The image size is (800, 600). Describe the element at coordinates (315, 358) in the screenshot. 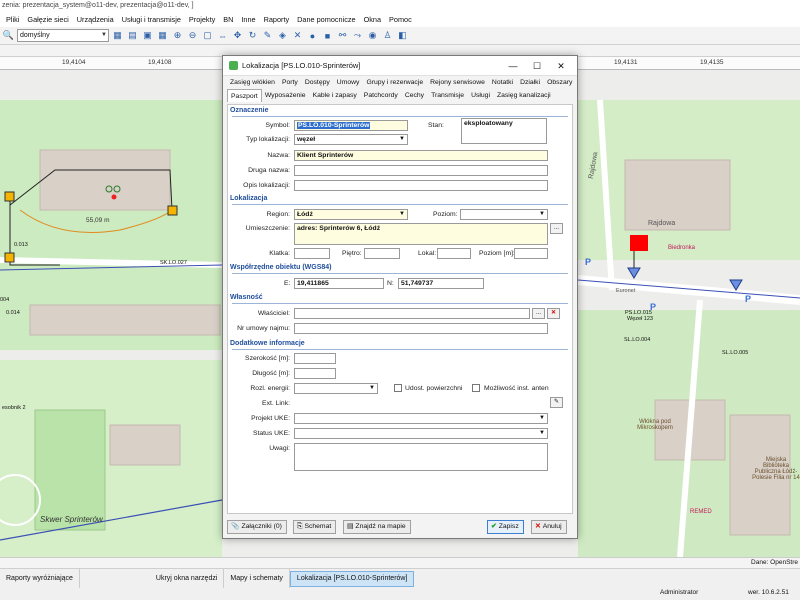

I see `szerokosc-field` at that location.